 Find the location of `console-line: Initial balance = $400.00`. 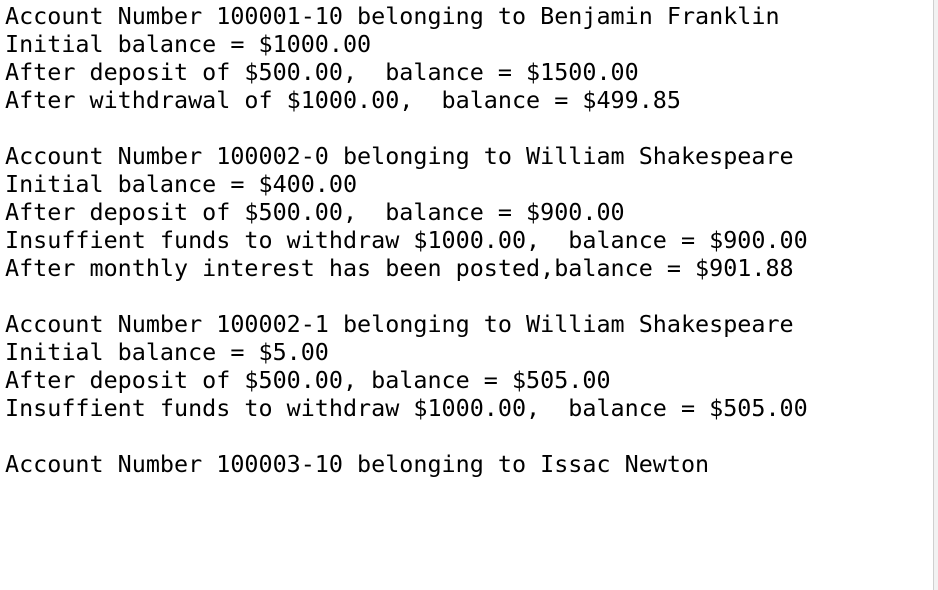

console-line: Initial balance = $400.00 is located at coordinates (181, 184).